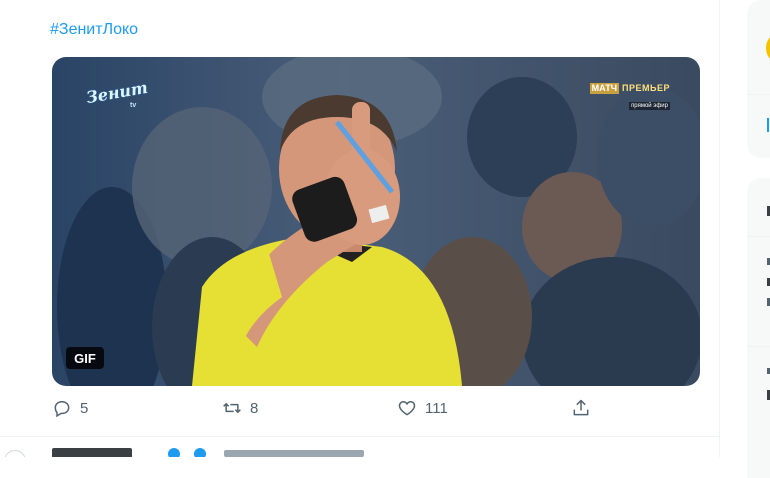 This screenshot has width=770, height=478. Describe the element at coordinates (92, 452) in the screenshot. I see `next-tweet-author` at that location.